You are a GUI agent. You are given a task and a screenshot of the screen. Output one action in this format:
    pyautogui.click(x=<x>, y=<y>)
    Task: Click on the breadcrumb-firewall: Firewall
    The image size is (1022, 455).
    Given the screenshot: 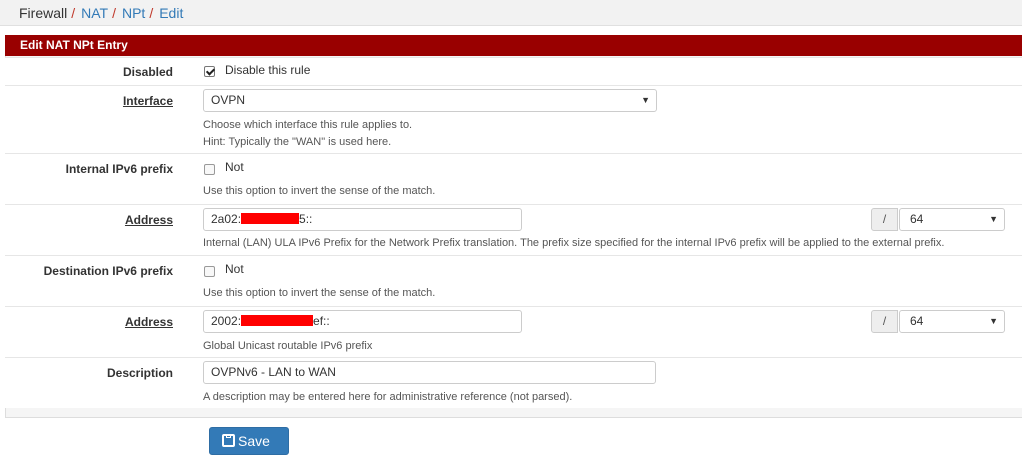 What is the action you would take?
    pyautogui.click(x=43, y=13)
    